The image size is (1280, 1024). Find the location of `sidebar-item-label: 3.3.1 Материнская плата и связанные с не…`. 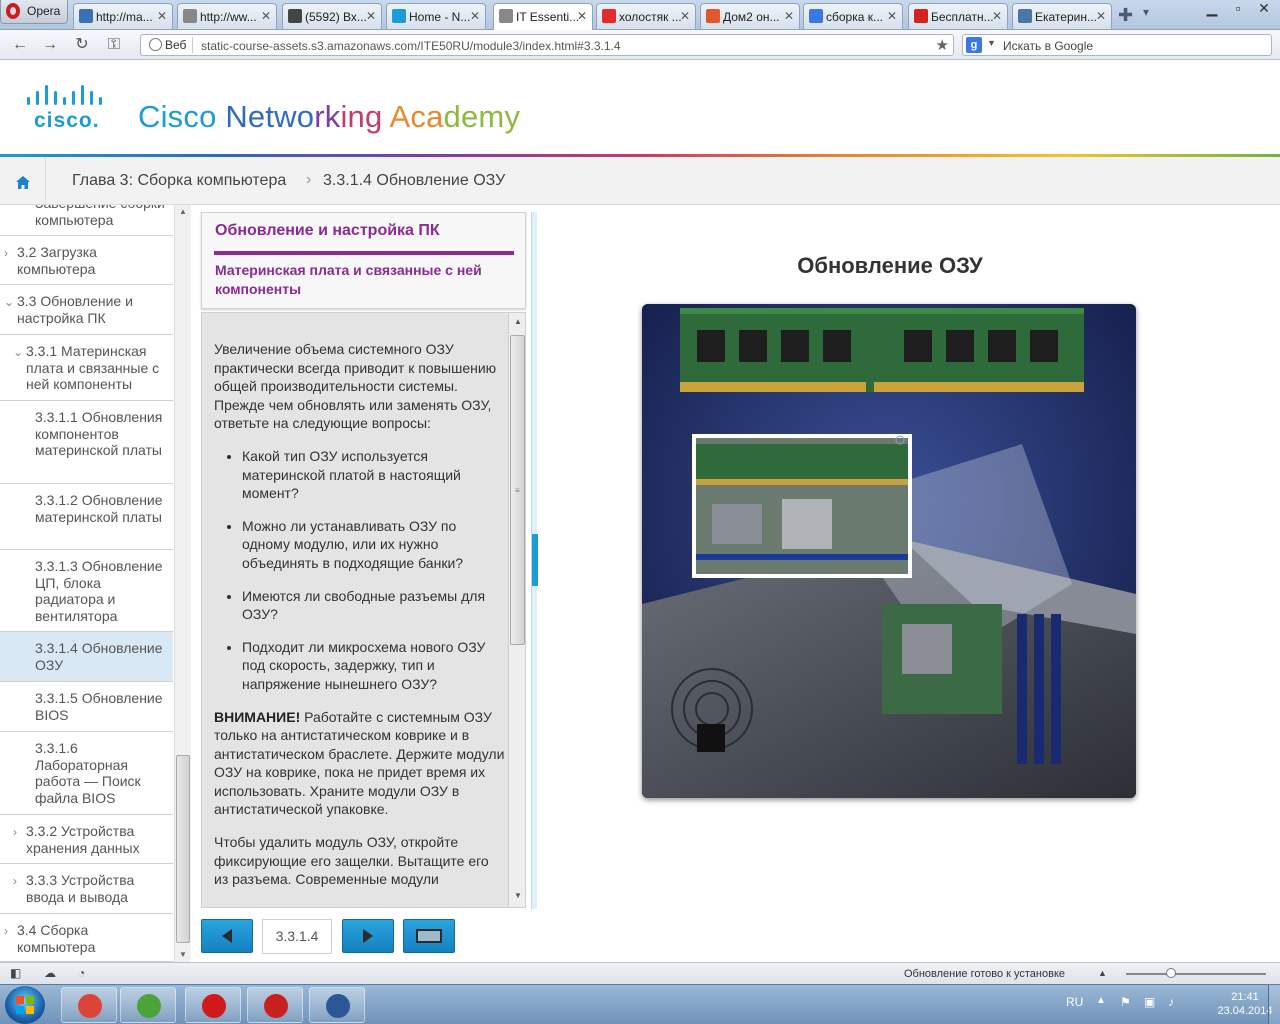

sidebar-item-label: 3.3.1 Материнская плата и связанные с не… is located at coordinates (93, 367).